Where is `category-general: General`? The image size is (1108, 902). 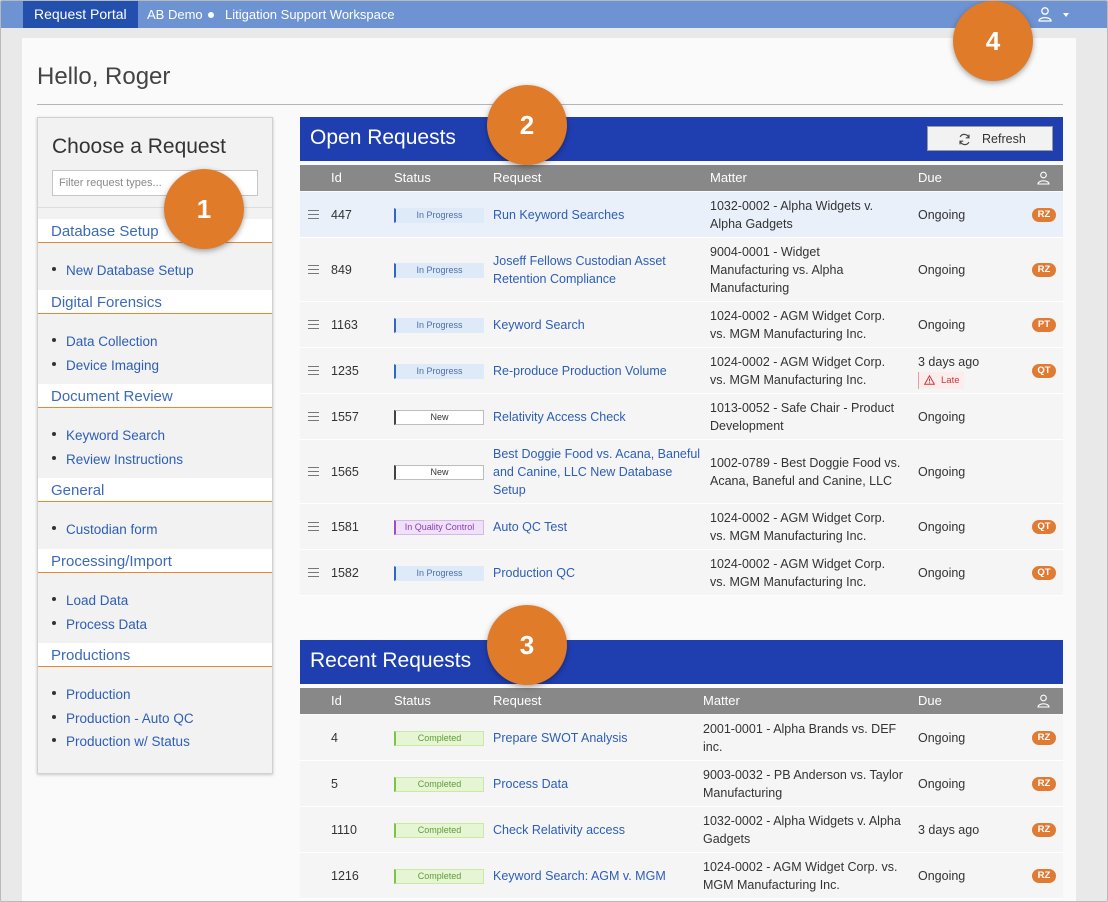
category-general: General is located at coordinates (155, 490).